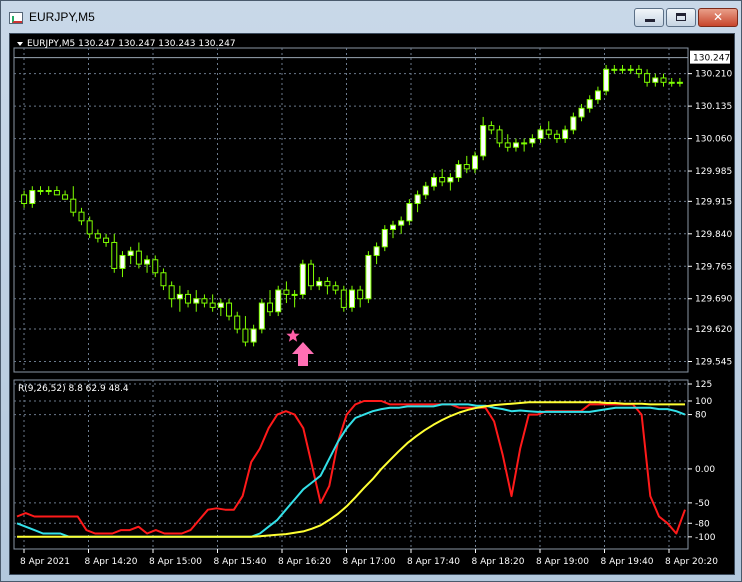 Image resolution: width=742 pixels, height=582 pixels. Describe the element at coordinates (156, 44) in the screenshot. I see `ohlc-values: 130.247 130.247 130.243 130.247` at that location.